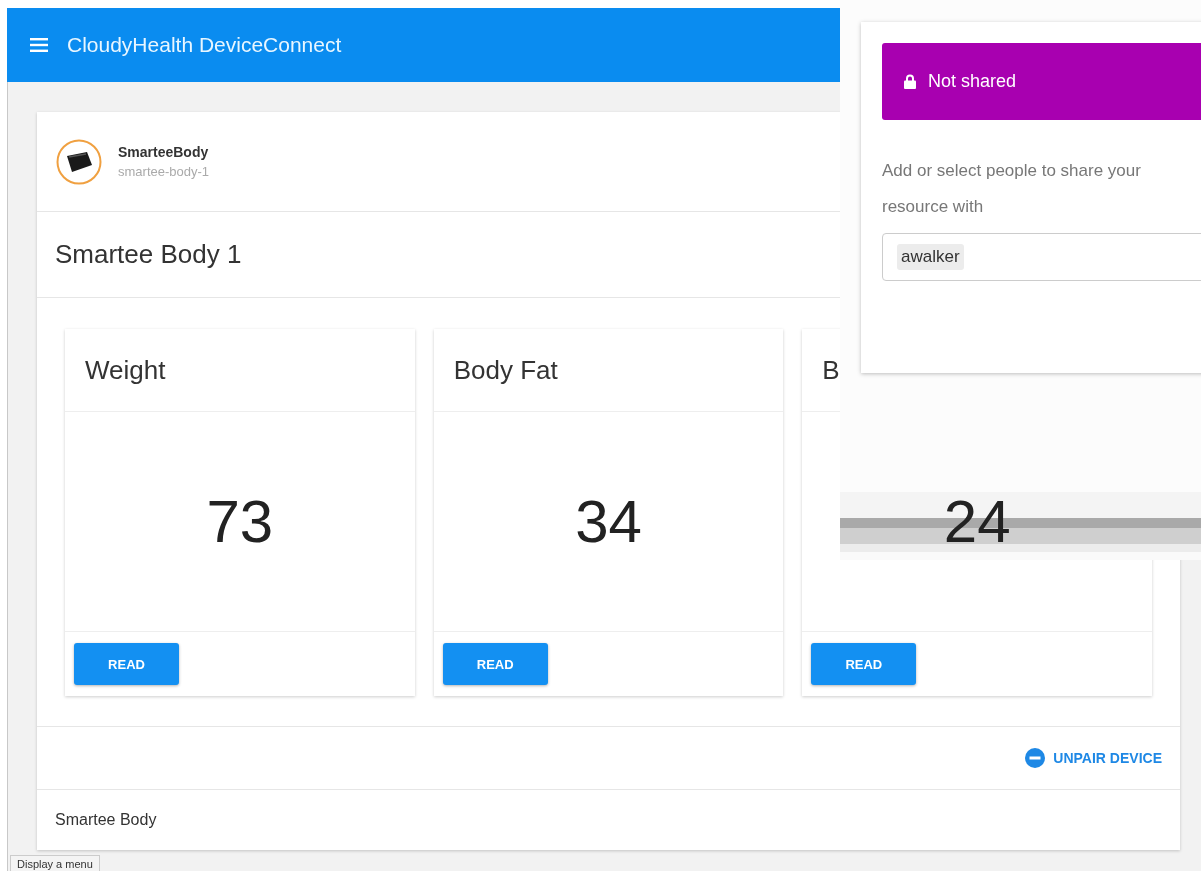 The height and width of the screenshot is (871, 1201). I want to click on device-title: Smartee Body 1, so click(148, 254).